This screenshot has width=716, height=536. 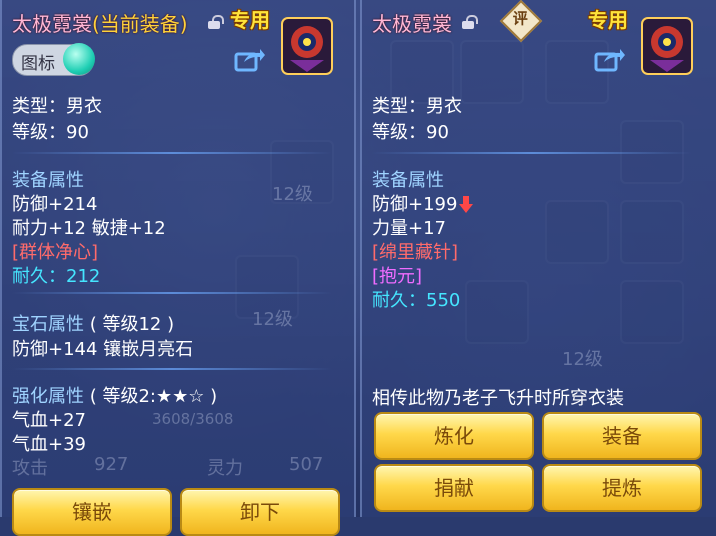 What do you see at coordinates (111, 464) in the screenshot?
I see `attack-value: 927` at bounding box center [111, 464].